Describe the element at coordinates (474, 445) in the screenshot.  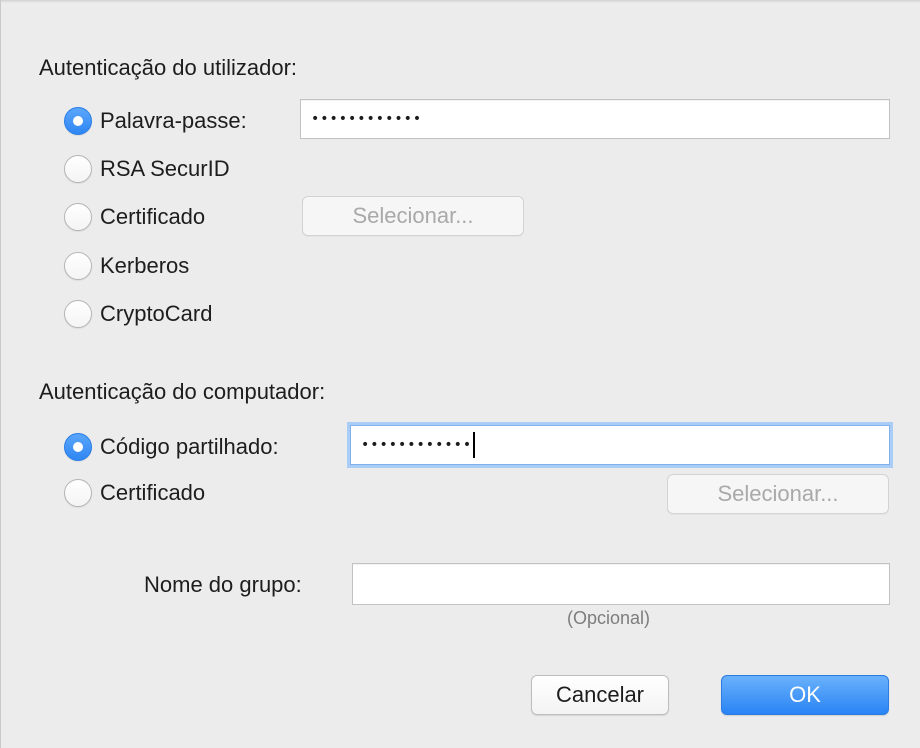
I see `text-caret` at that location.